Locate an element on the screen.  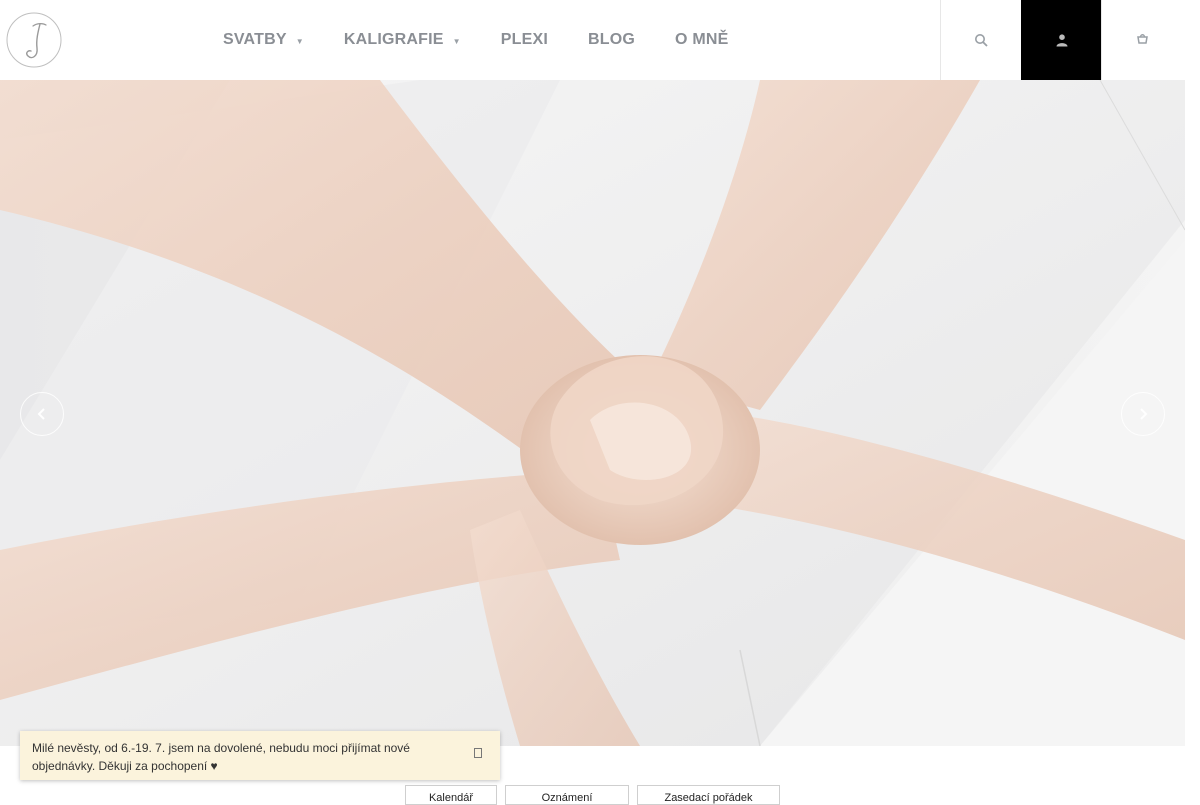
main-nav: SVATBY ▼ KALIGRAFIE ▼ PLEXI BLOG O MNĚ is located at coordinates (495, 40).